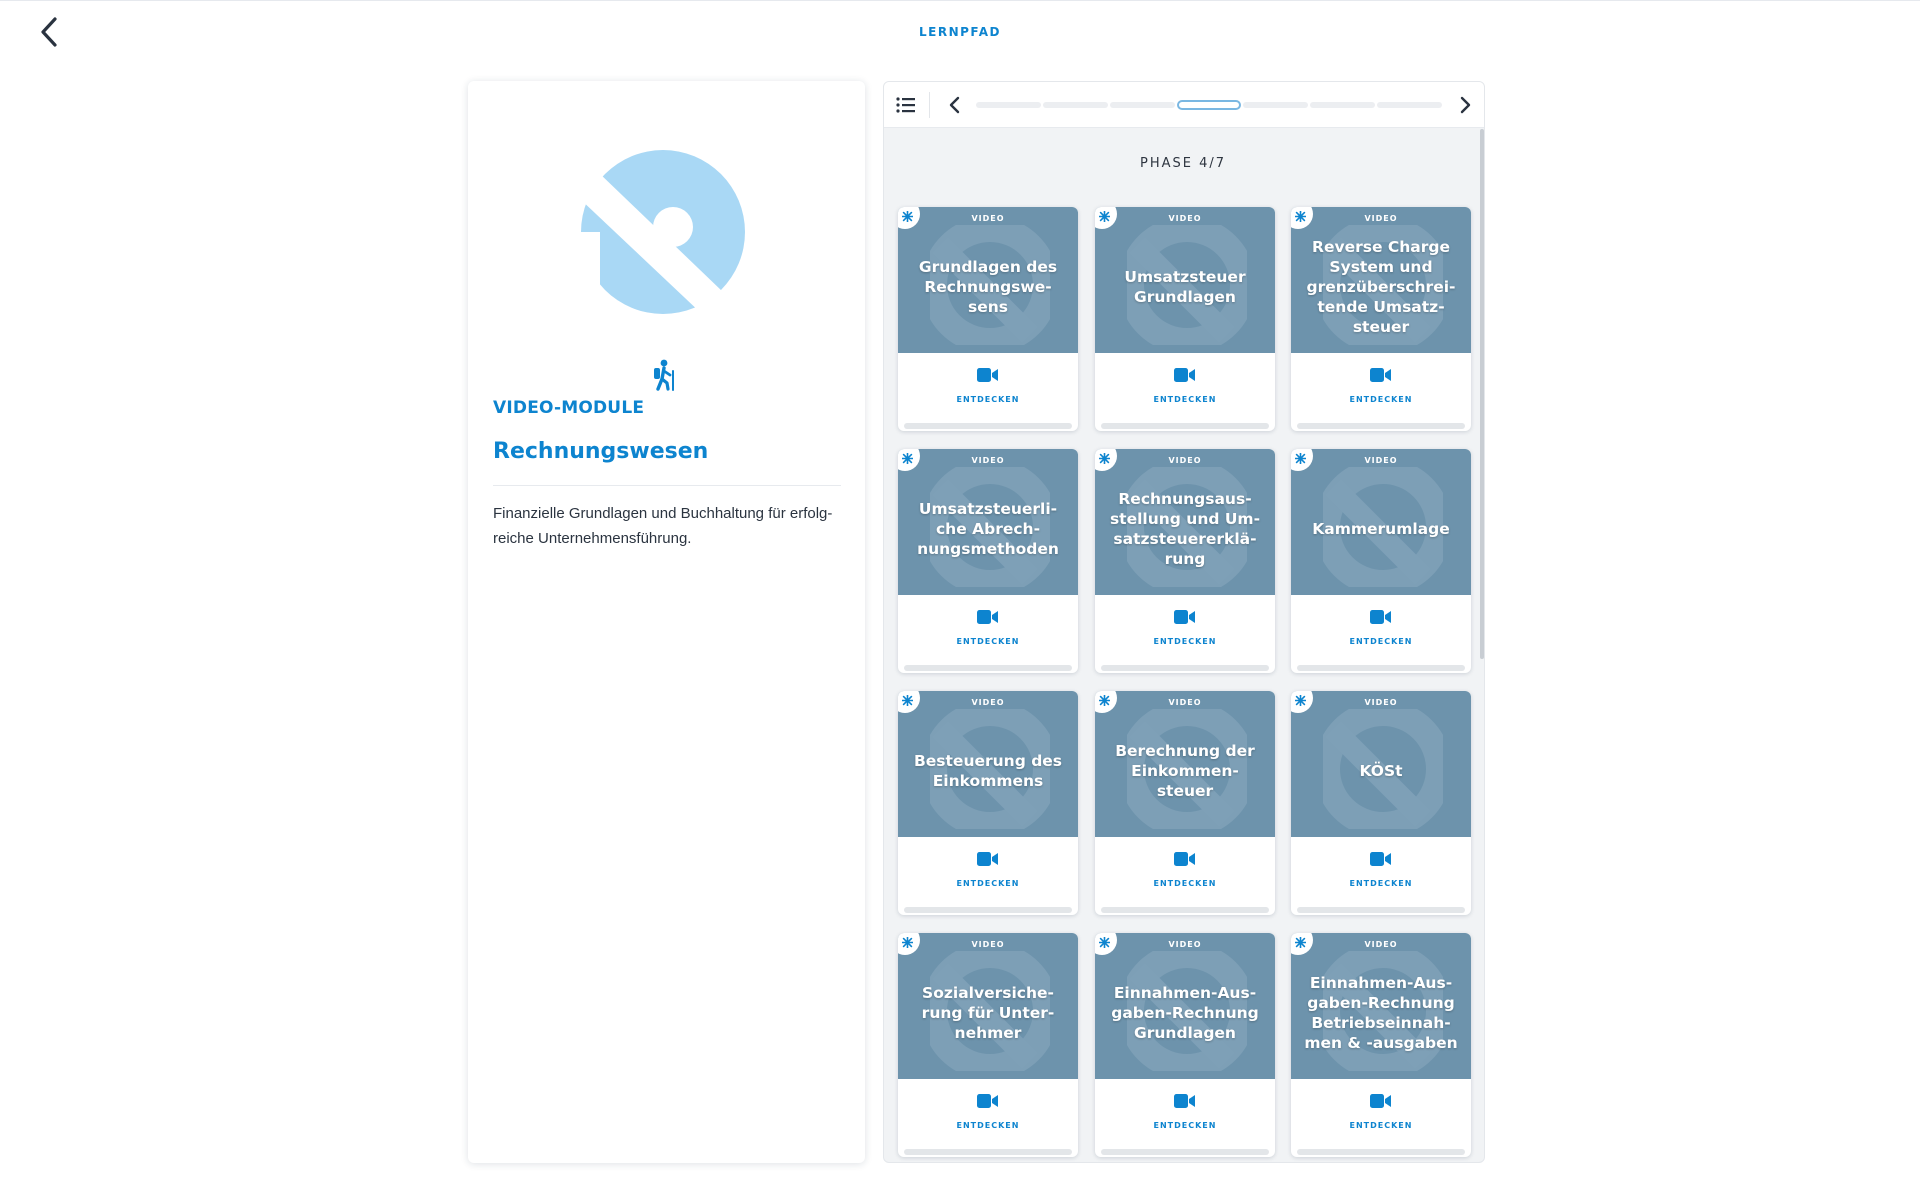 Image resolution: width=1920 pixels, height=1200 pixels. I want to click on scrollbar-thumb, so click(1482, 394).